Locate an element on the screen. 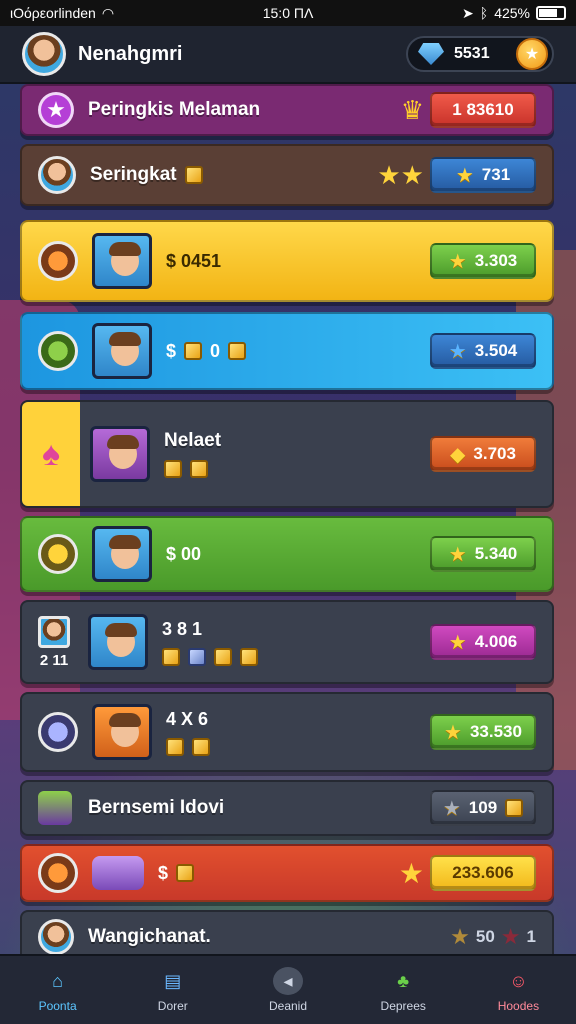 The image size is (576, 1024). list-item: 4 X 6 ★ 33.530 is located at coordinates (287, 732).